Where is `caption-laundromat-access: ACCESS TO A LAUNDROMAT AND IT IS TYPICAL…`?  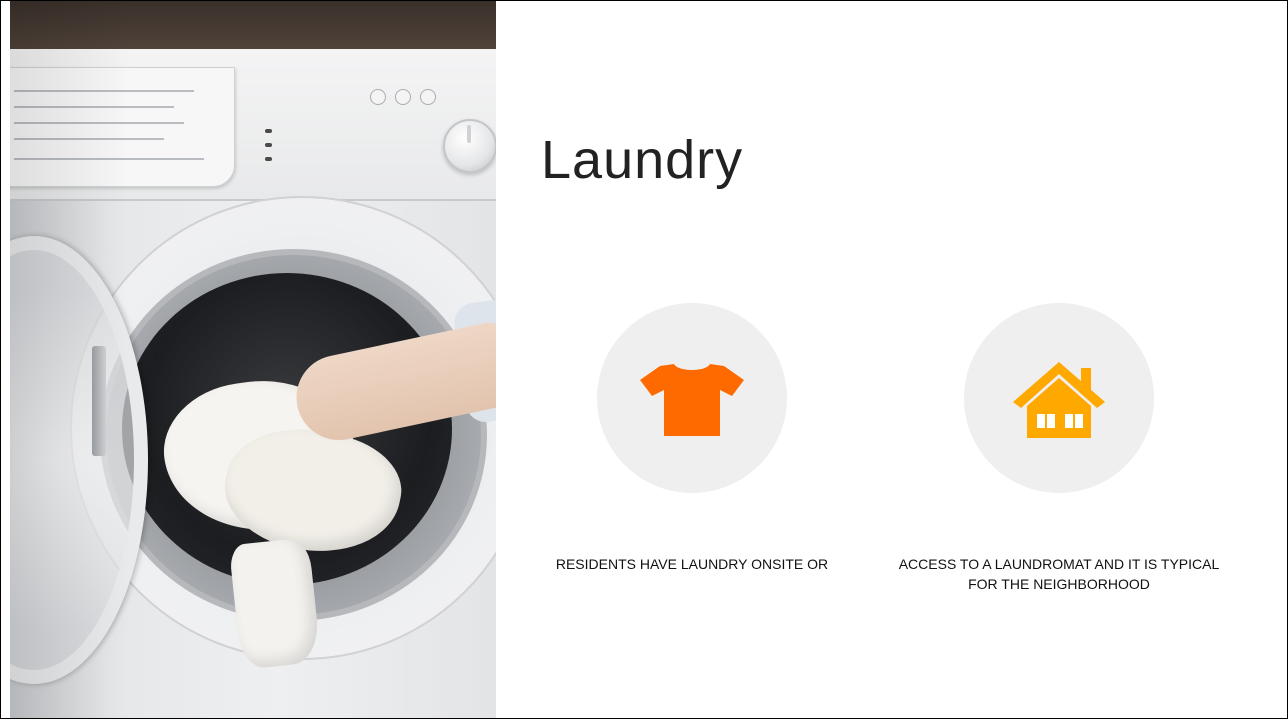
caption-laundromat-access: ACCESS TO A LAUNDROMAT AND IT IS TYPICAL… is located at coordinates (1059, 574).